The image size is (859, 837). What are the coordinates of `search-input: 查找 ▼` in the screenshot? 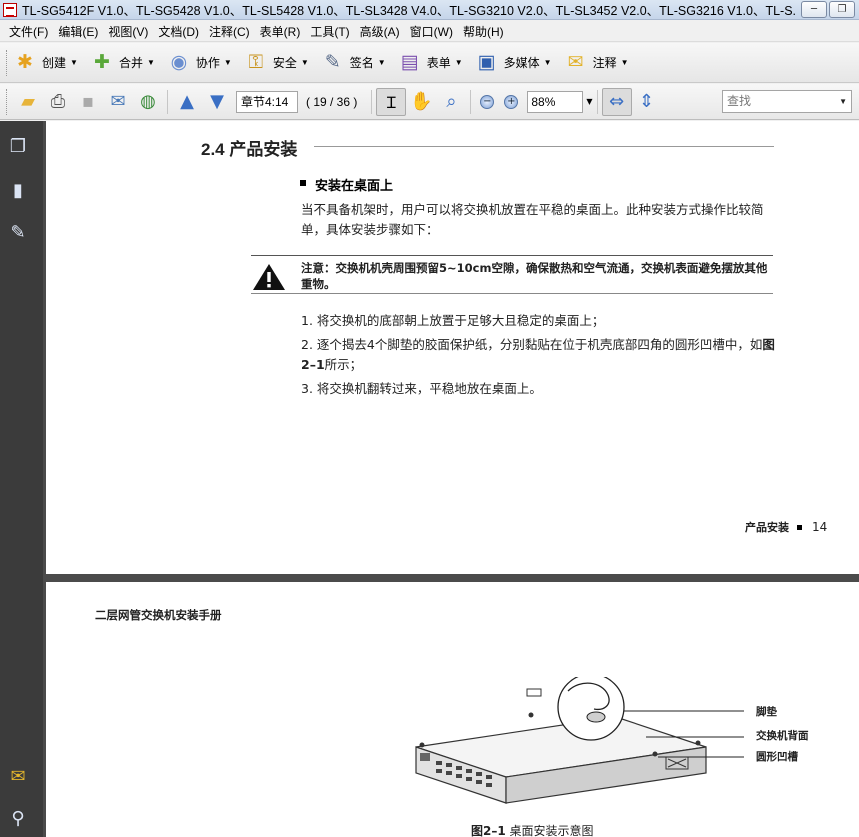 It's located at (787, 101).